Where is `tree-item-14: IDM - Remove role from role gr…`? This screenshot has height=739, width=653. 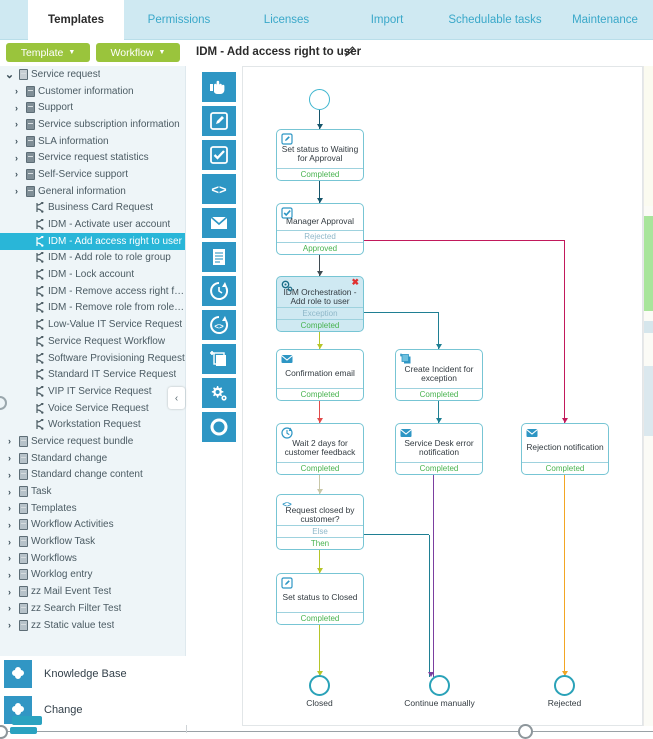
tree-item-14: IDM - Remove role from role gr… is located at coordinates (92, 308).